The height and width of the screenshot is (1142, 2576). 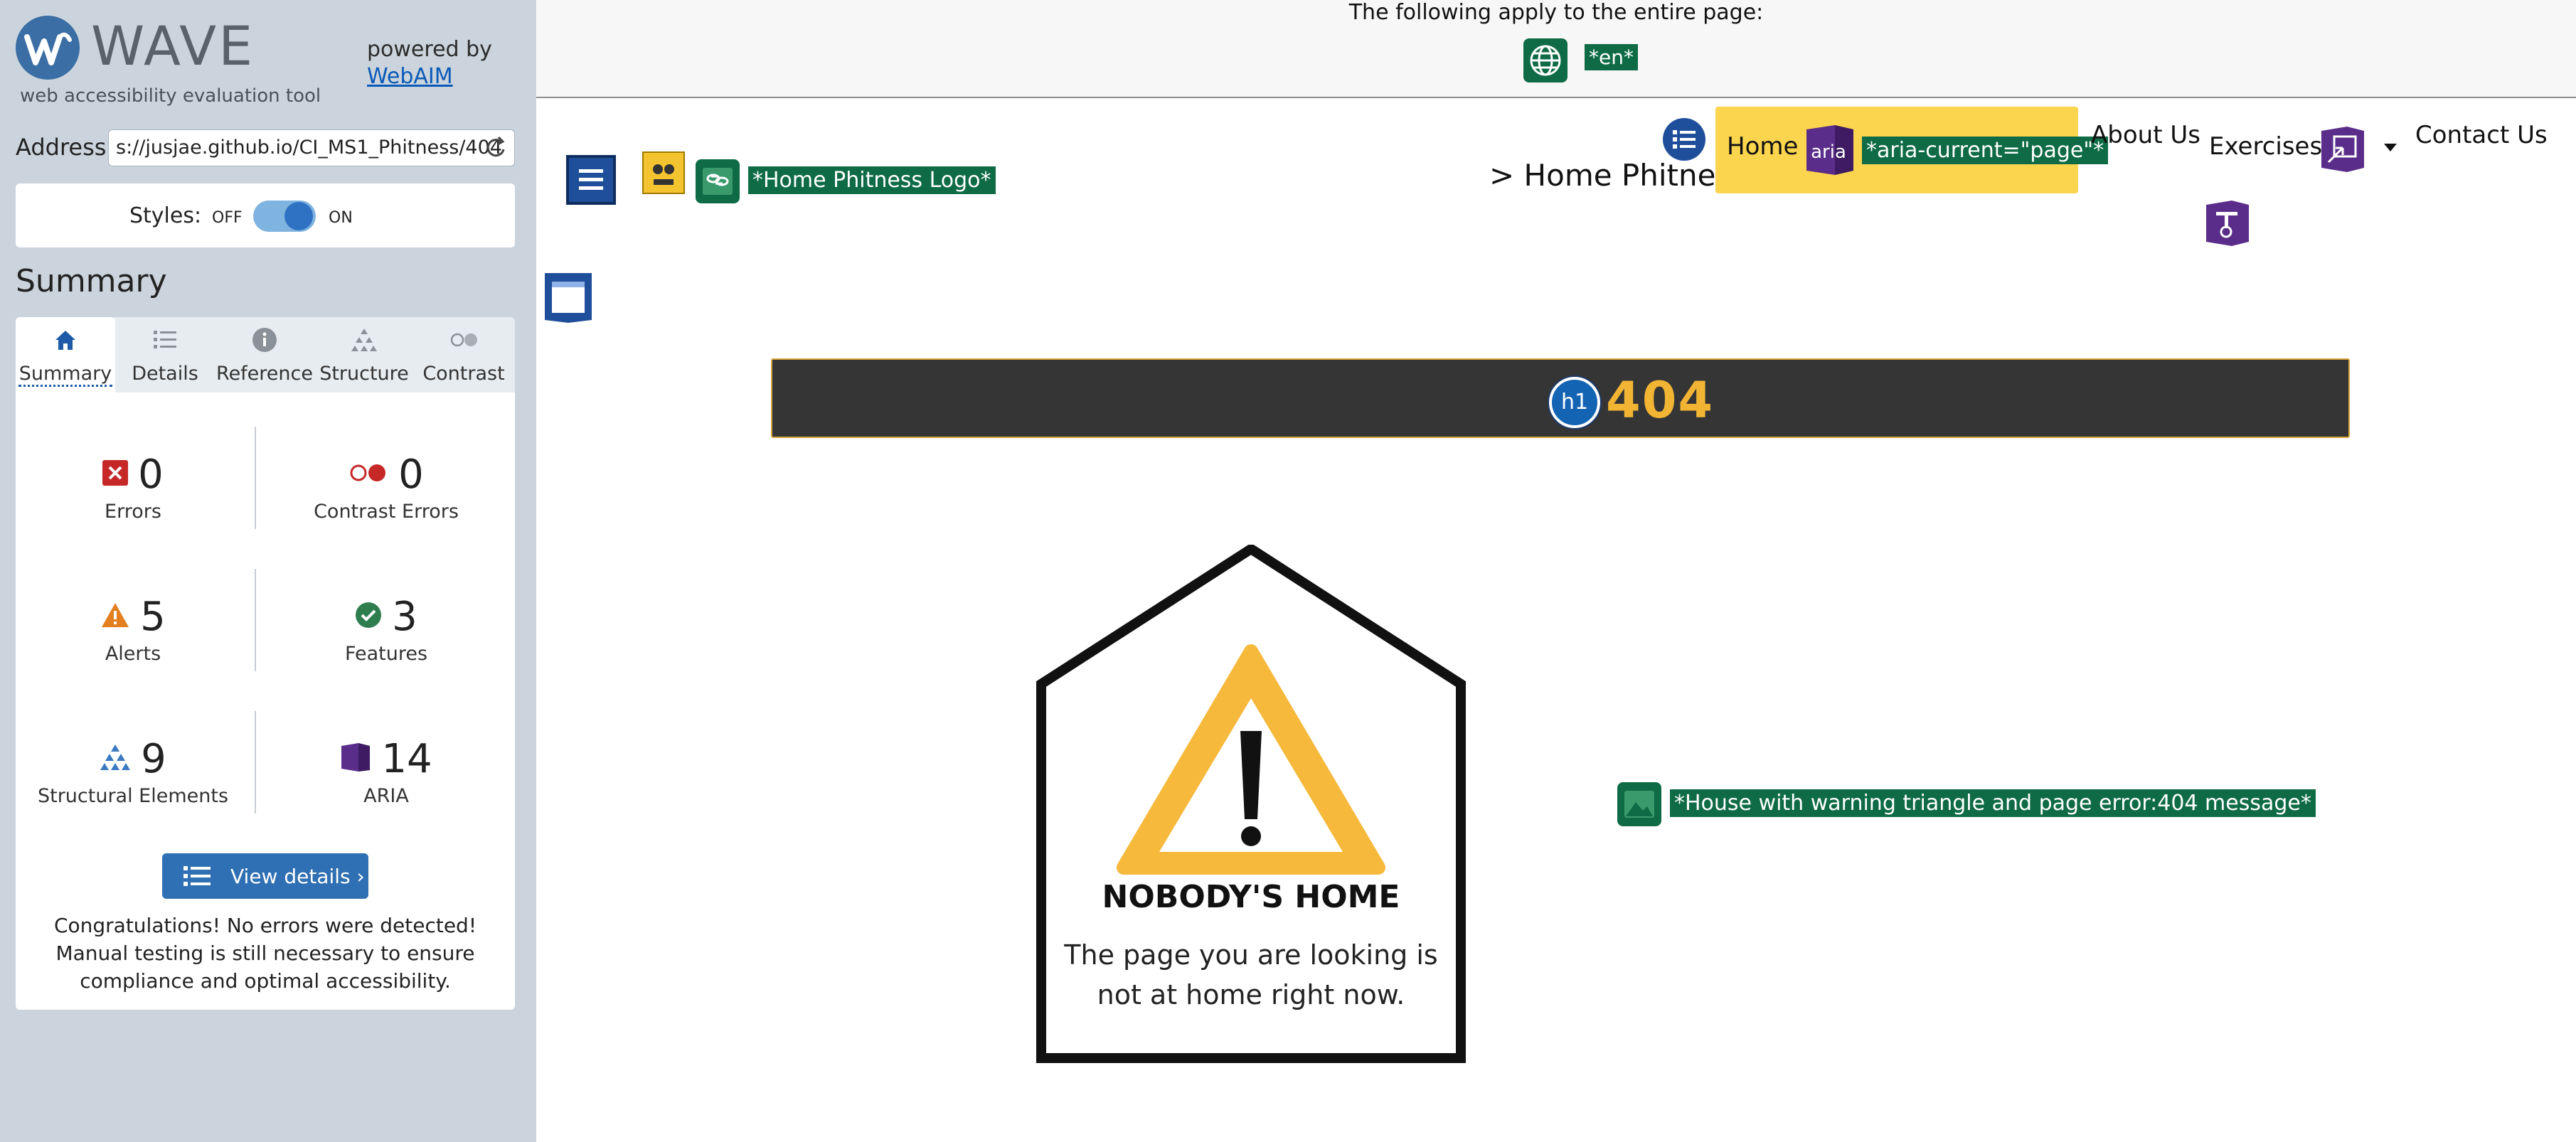 I want to click on language-globe-icon, so click(x=1545, y=60).